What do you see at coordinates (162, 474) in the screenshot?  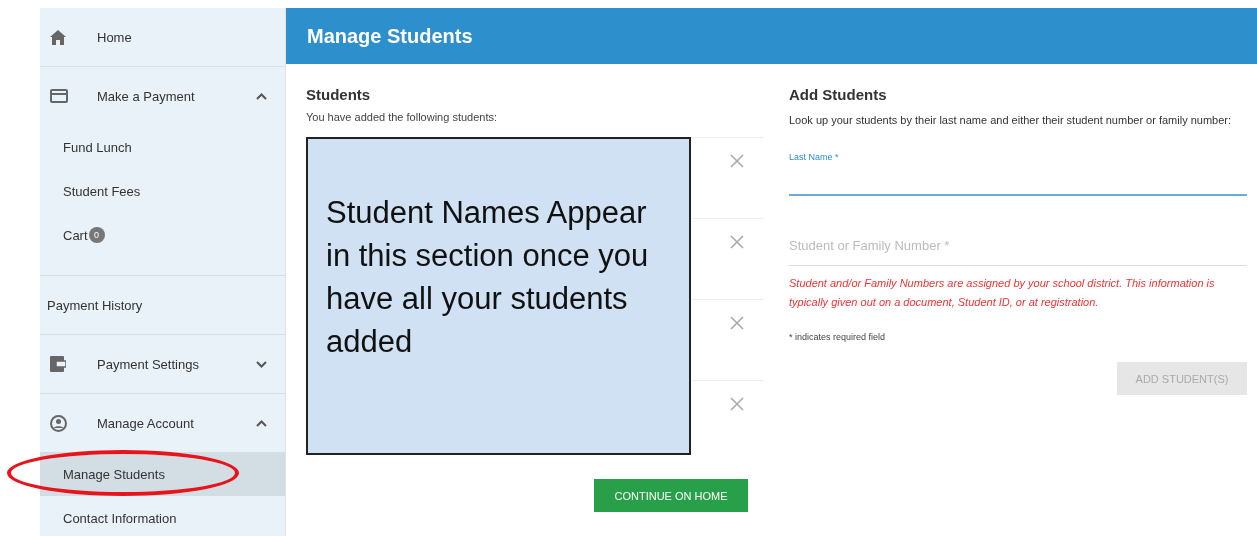 I see `nav-subitem: Manage Students` at bounding box center [162, 474].